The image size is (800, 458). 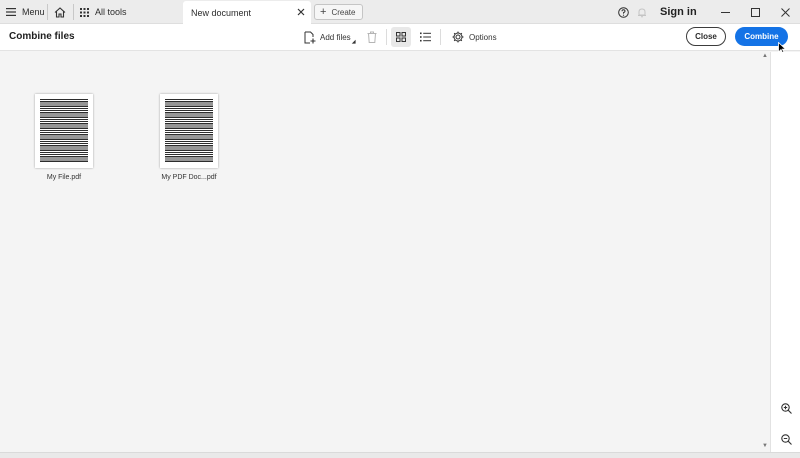 What do you see at coordinates (33, 12) in the screenshot?
I see `menu-label: Menu` at bounding box center [33, 12].